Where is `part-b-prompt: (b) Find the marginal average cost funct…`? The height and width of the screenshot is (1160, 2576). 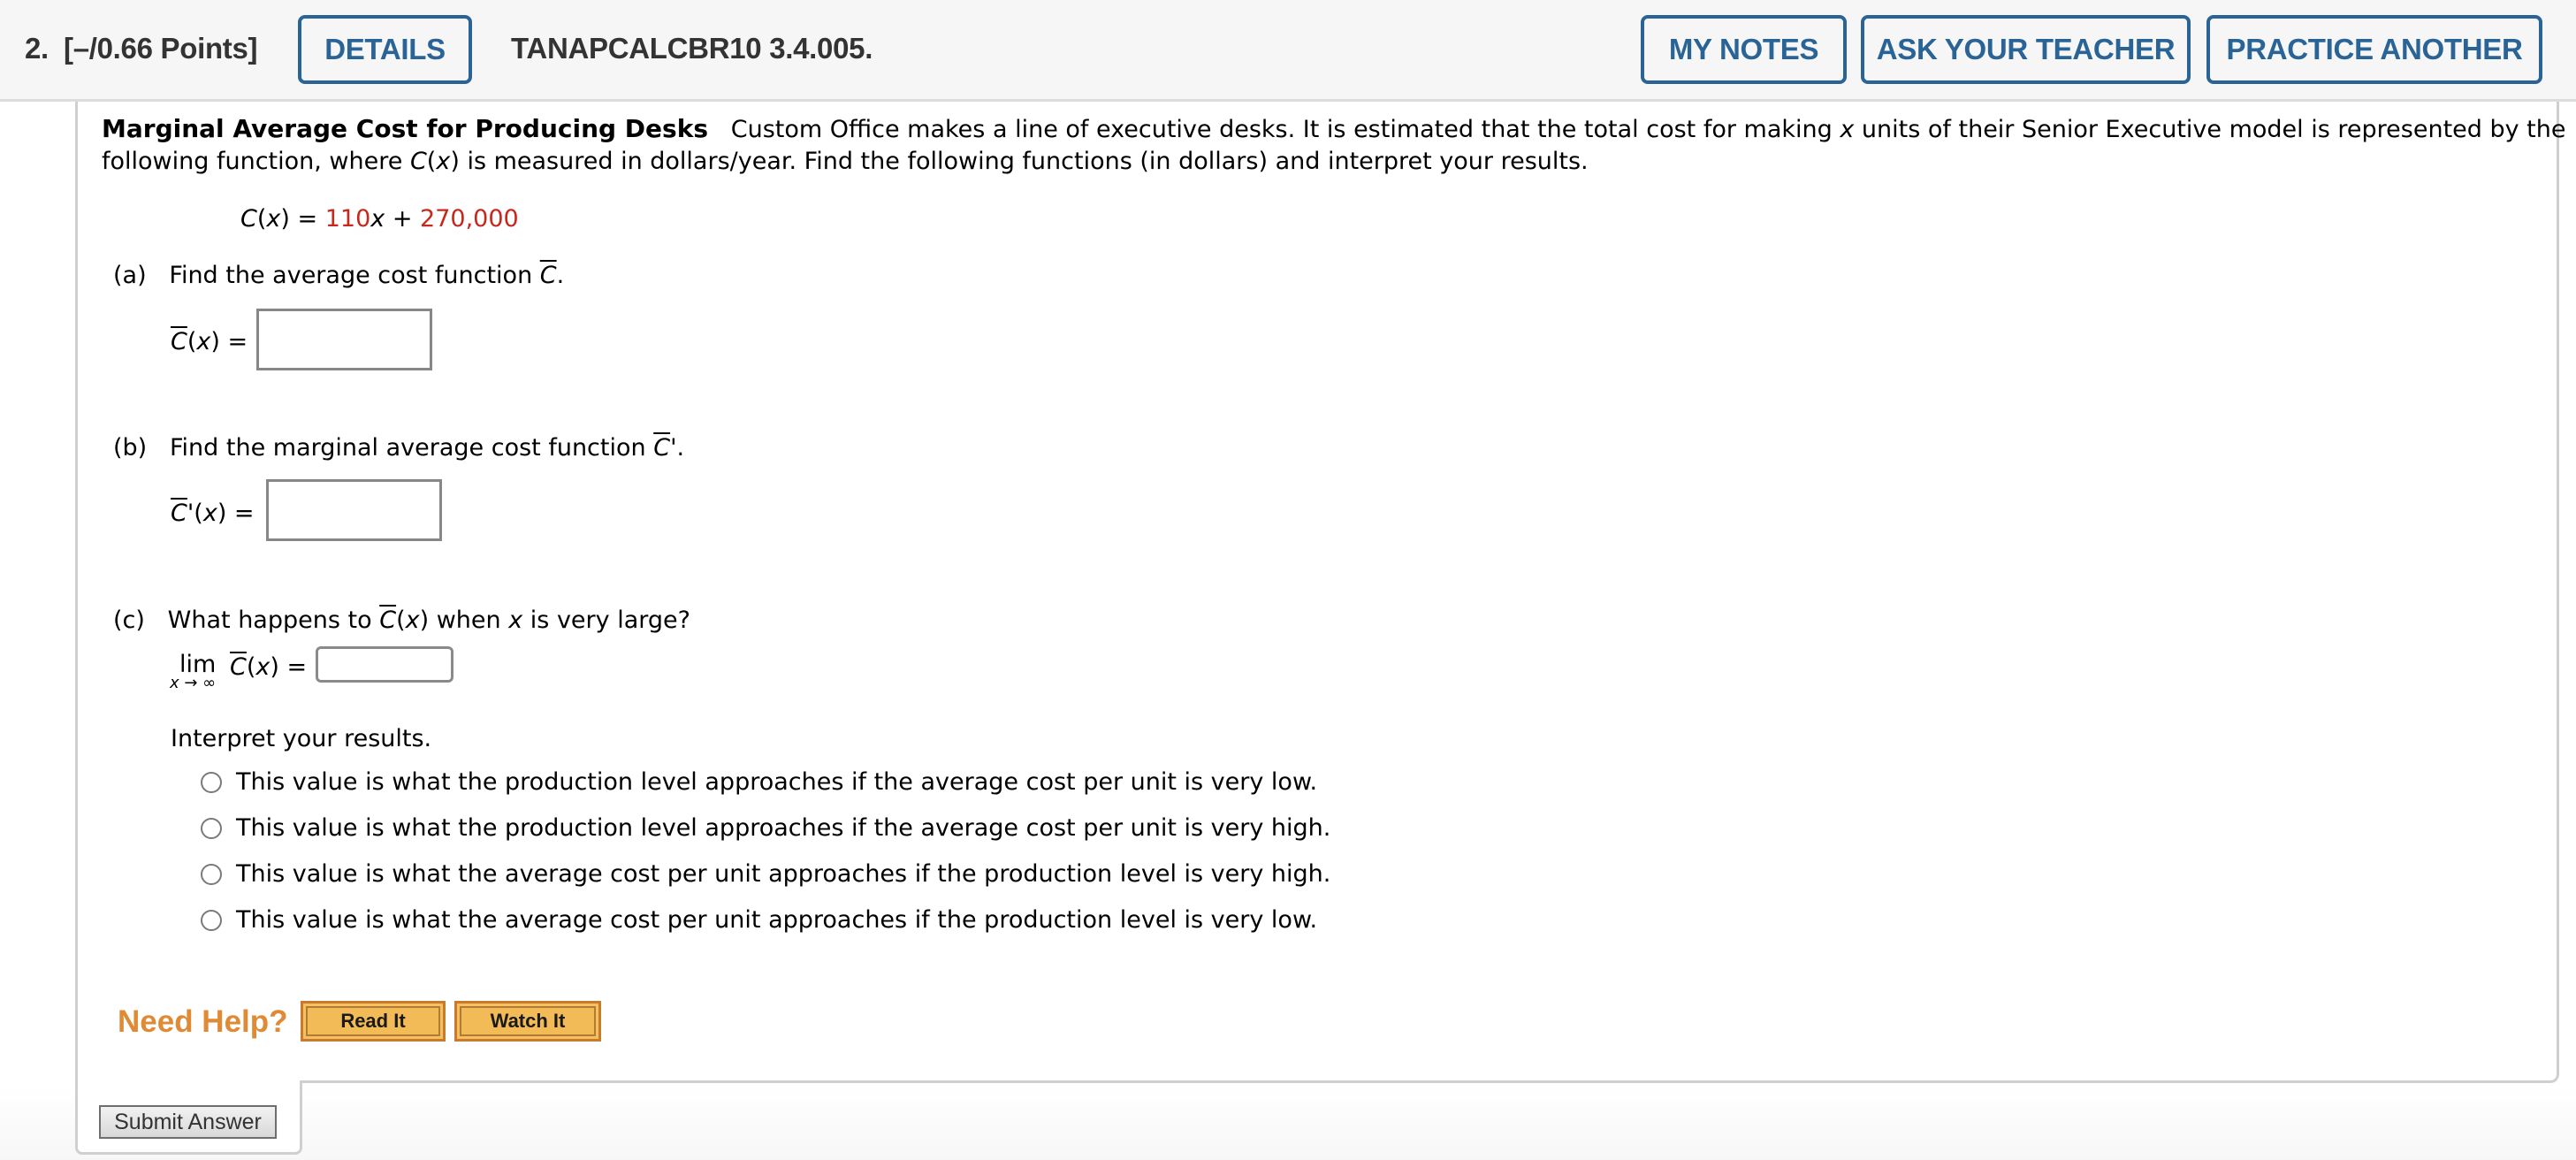 part-b-prompt: (b) Find the marginal average cost funct… is located at coordinates (398, 448).